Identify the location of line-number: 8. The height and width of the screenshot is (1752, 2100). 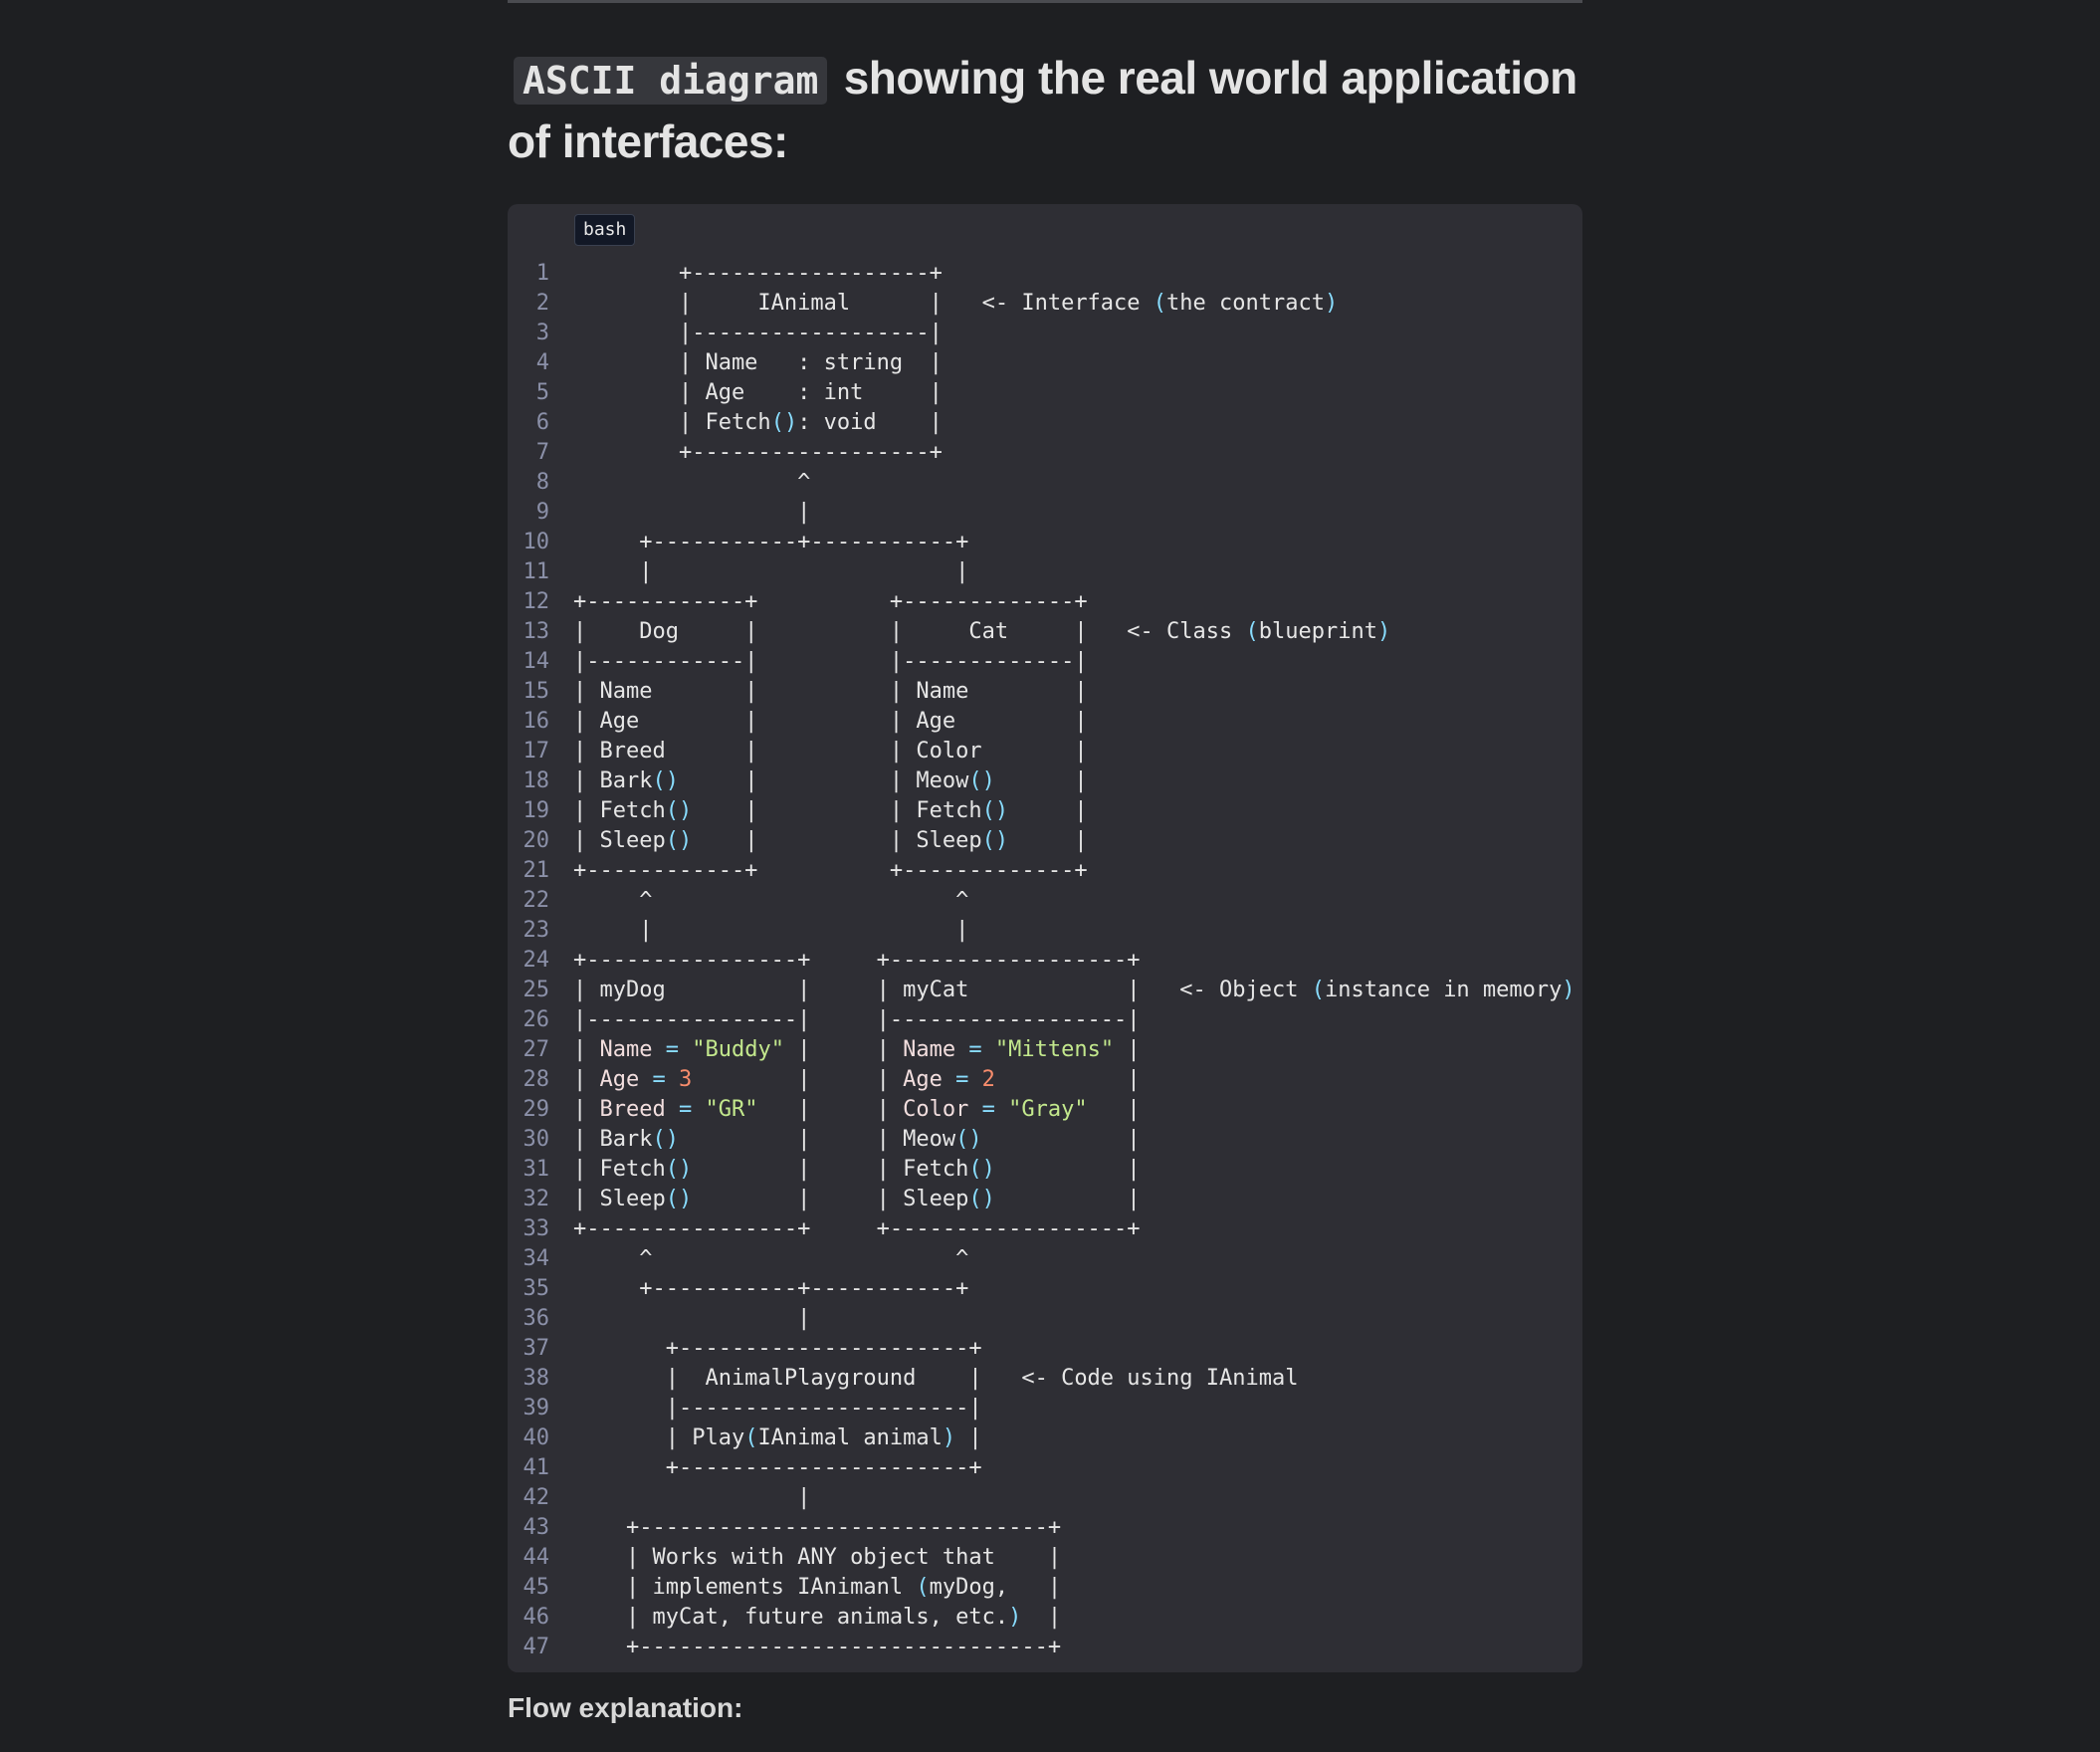
(542, 482).